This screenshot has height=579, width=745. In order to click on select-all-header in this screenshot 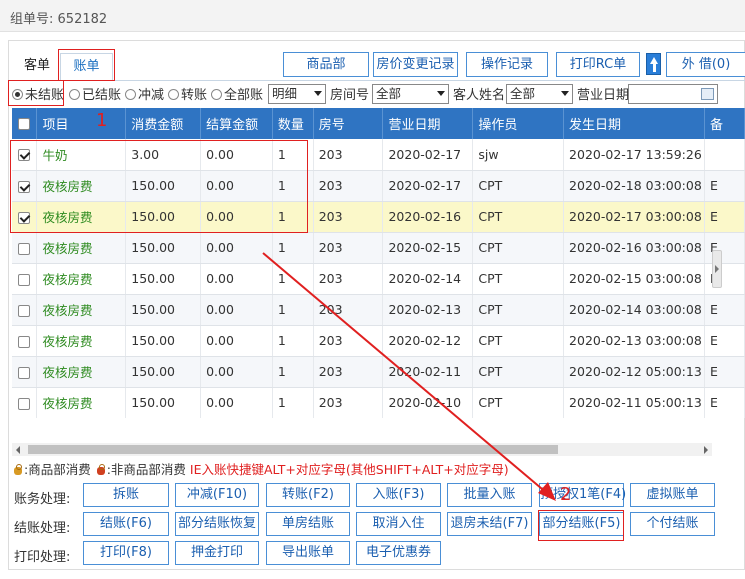, I will do `click(25, 123)`.